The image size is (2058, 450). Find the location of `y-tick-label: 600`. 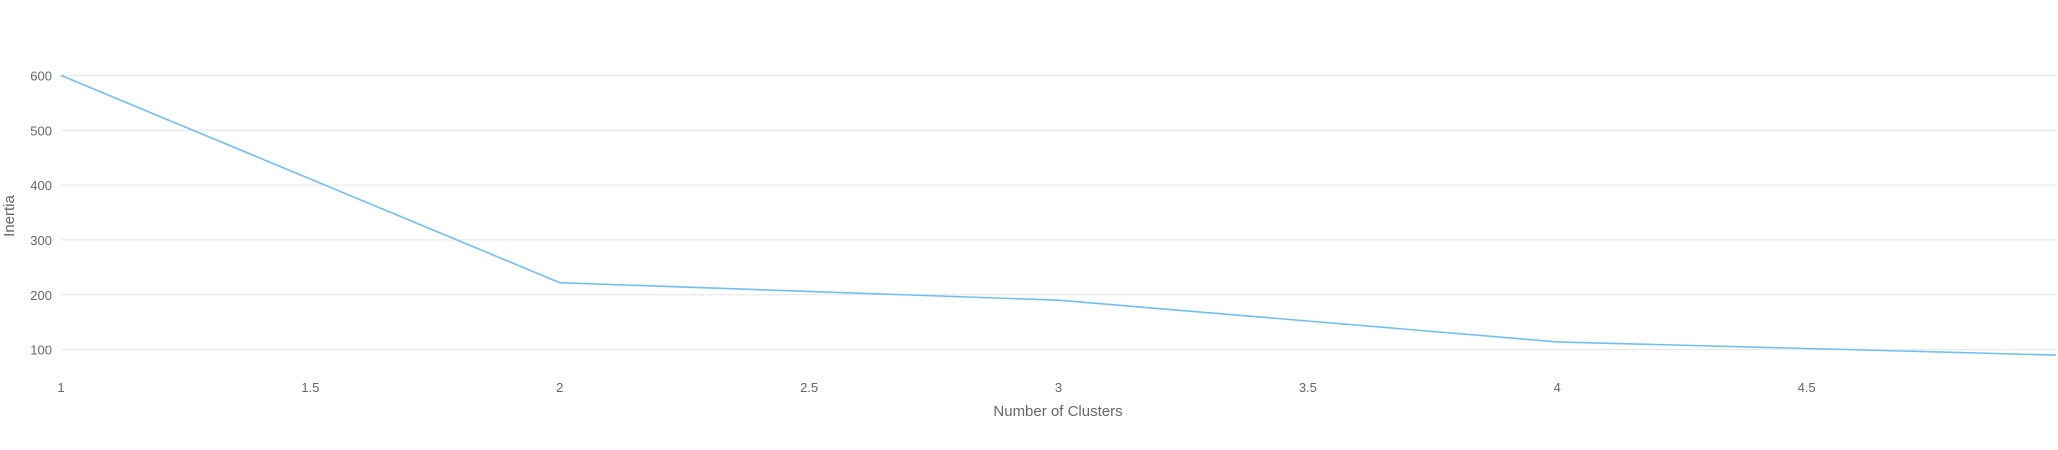

y-tick-label: 600 is located at coordinates (41, 75).